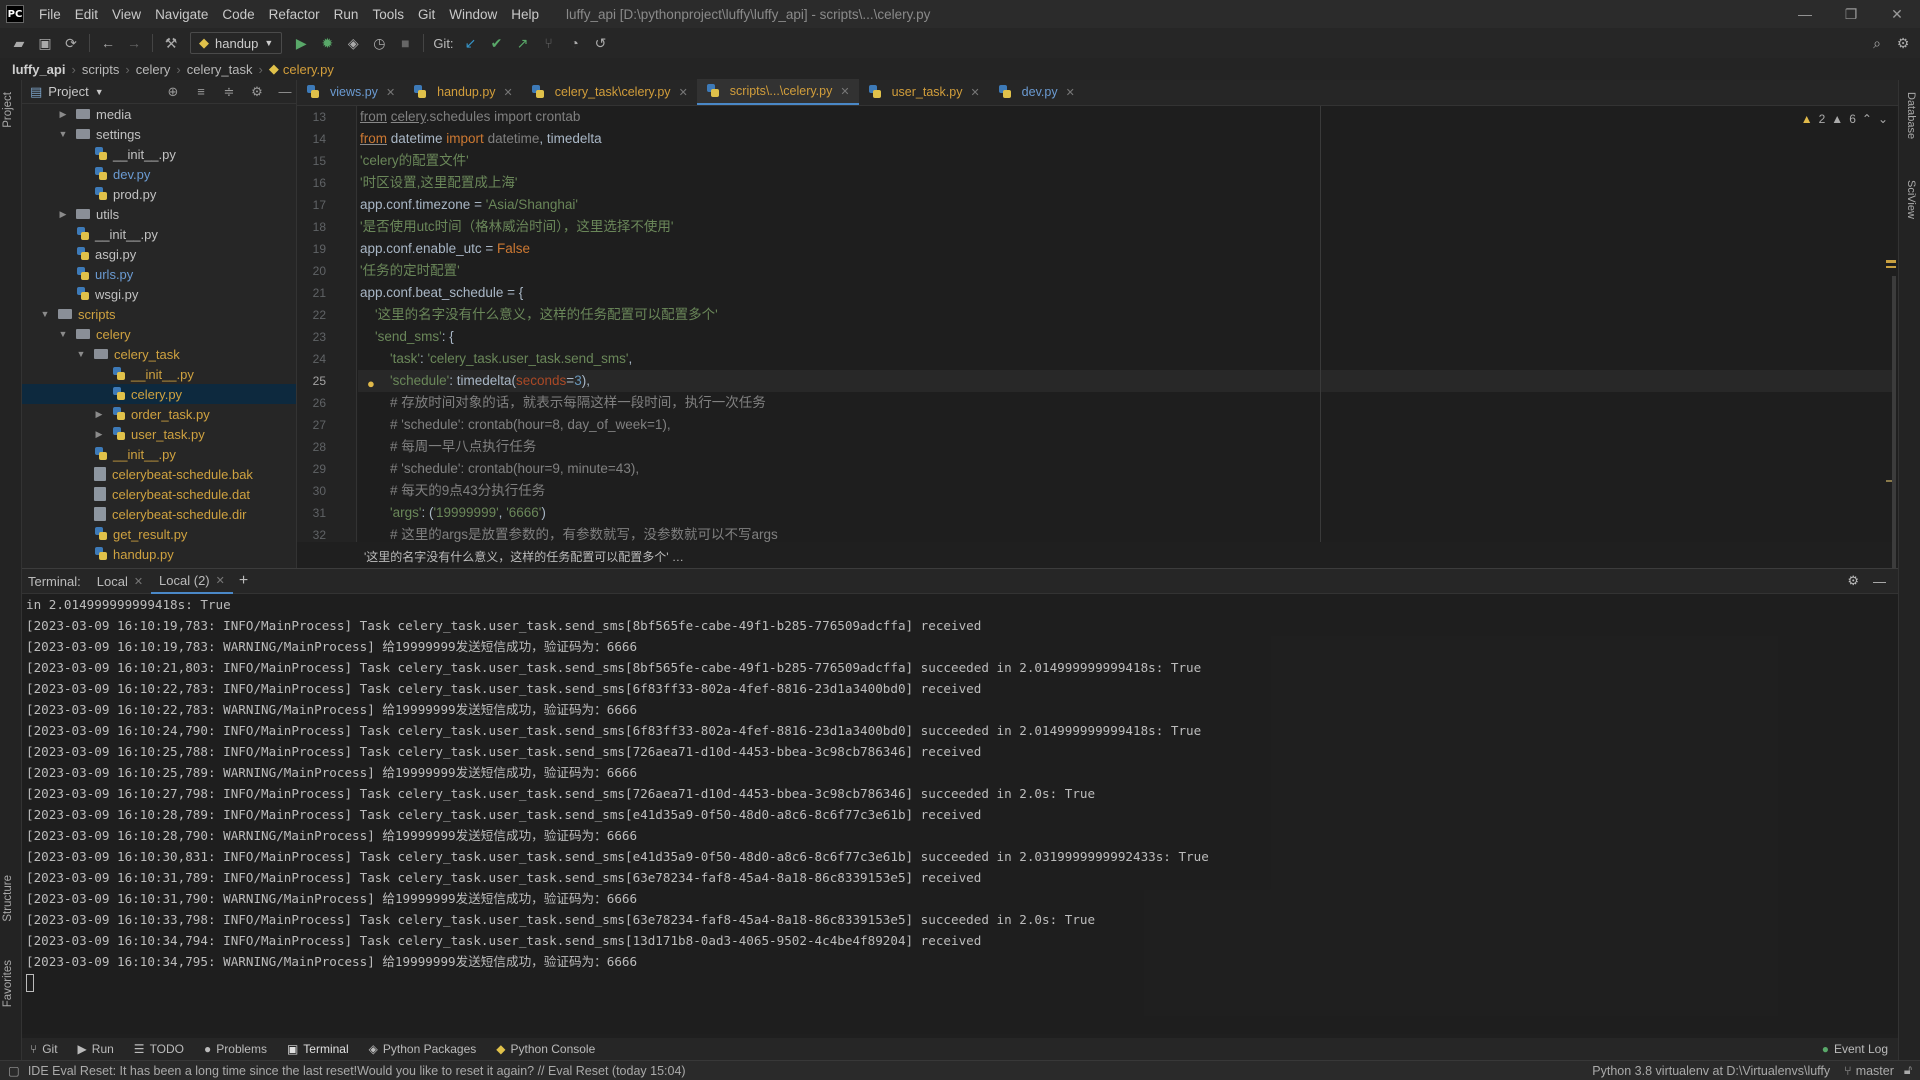  What do you see at coordinates (86, 14) in the screenshot?
I see `menu-edit: Edit` at bounding box center [86, 14].